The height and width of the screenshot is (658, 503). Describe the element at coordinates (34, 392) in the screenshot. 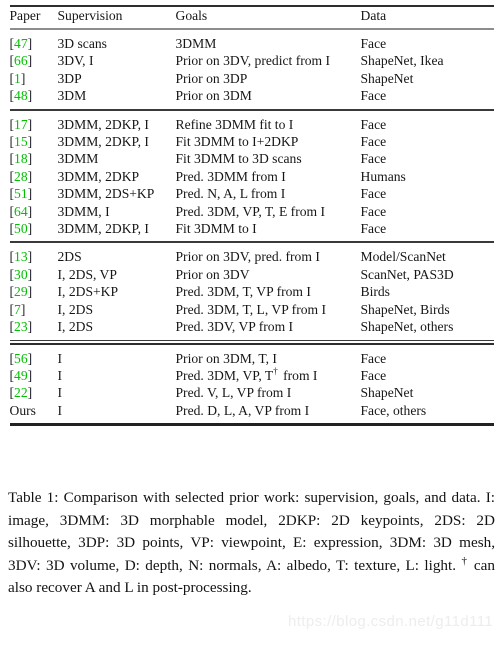

I see `paper-cell: [22]` at that location.